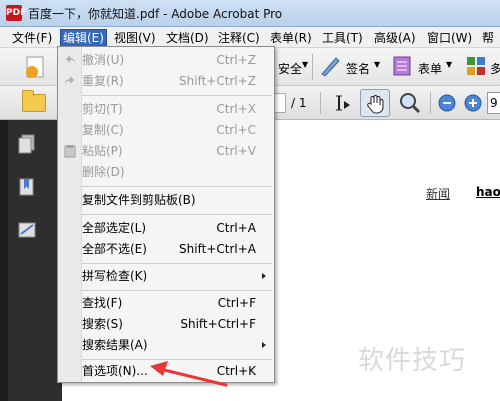 The height and width of the screenshot is (401, 500). What do you see at coordinates (27, 144) in the screenshot?
I see `pages-icon` at bounding box center [27, 144].